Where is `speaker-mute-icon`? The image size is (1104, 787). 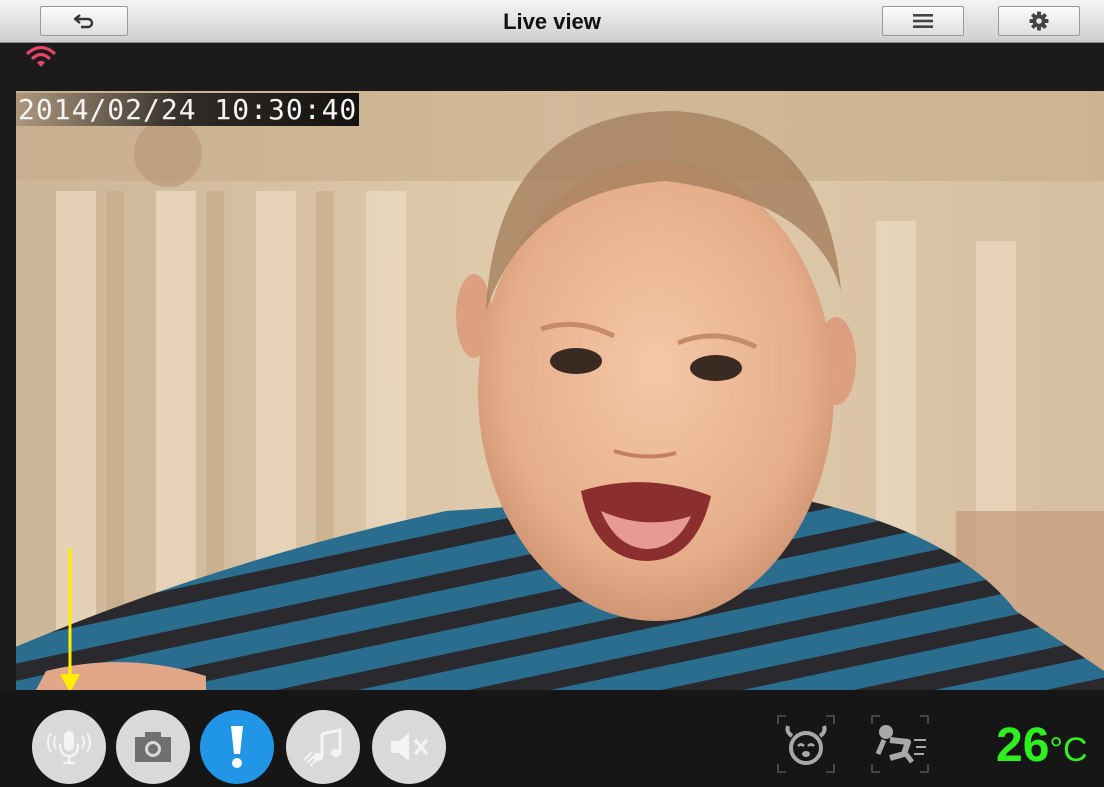
speaker-mute-icon is located at coordinates (410, 747).